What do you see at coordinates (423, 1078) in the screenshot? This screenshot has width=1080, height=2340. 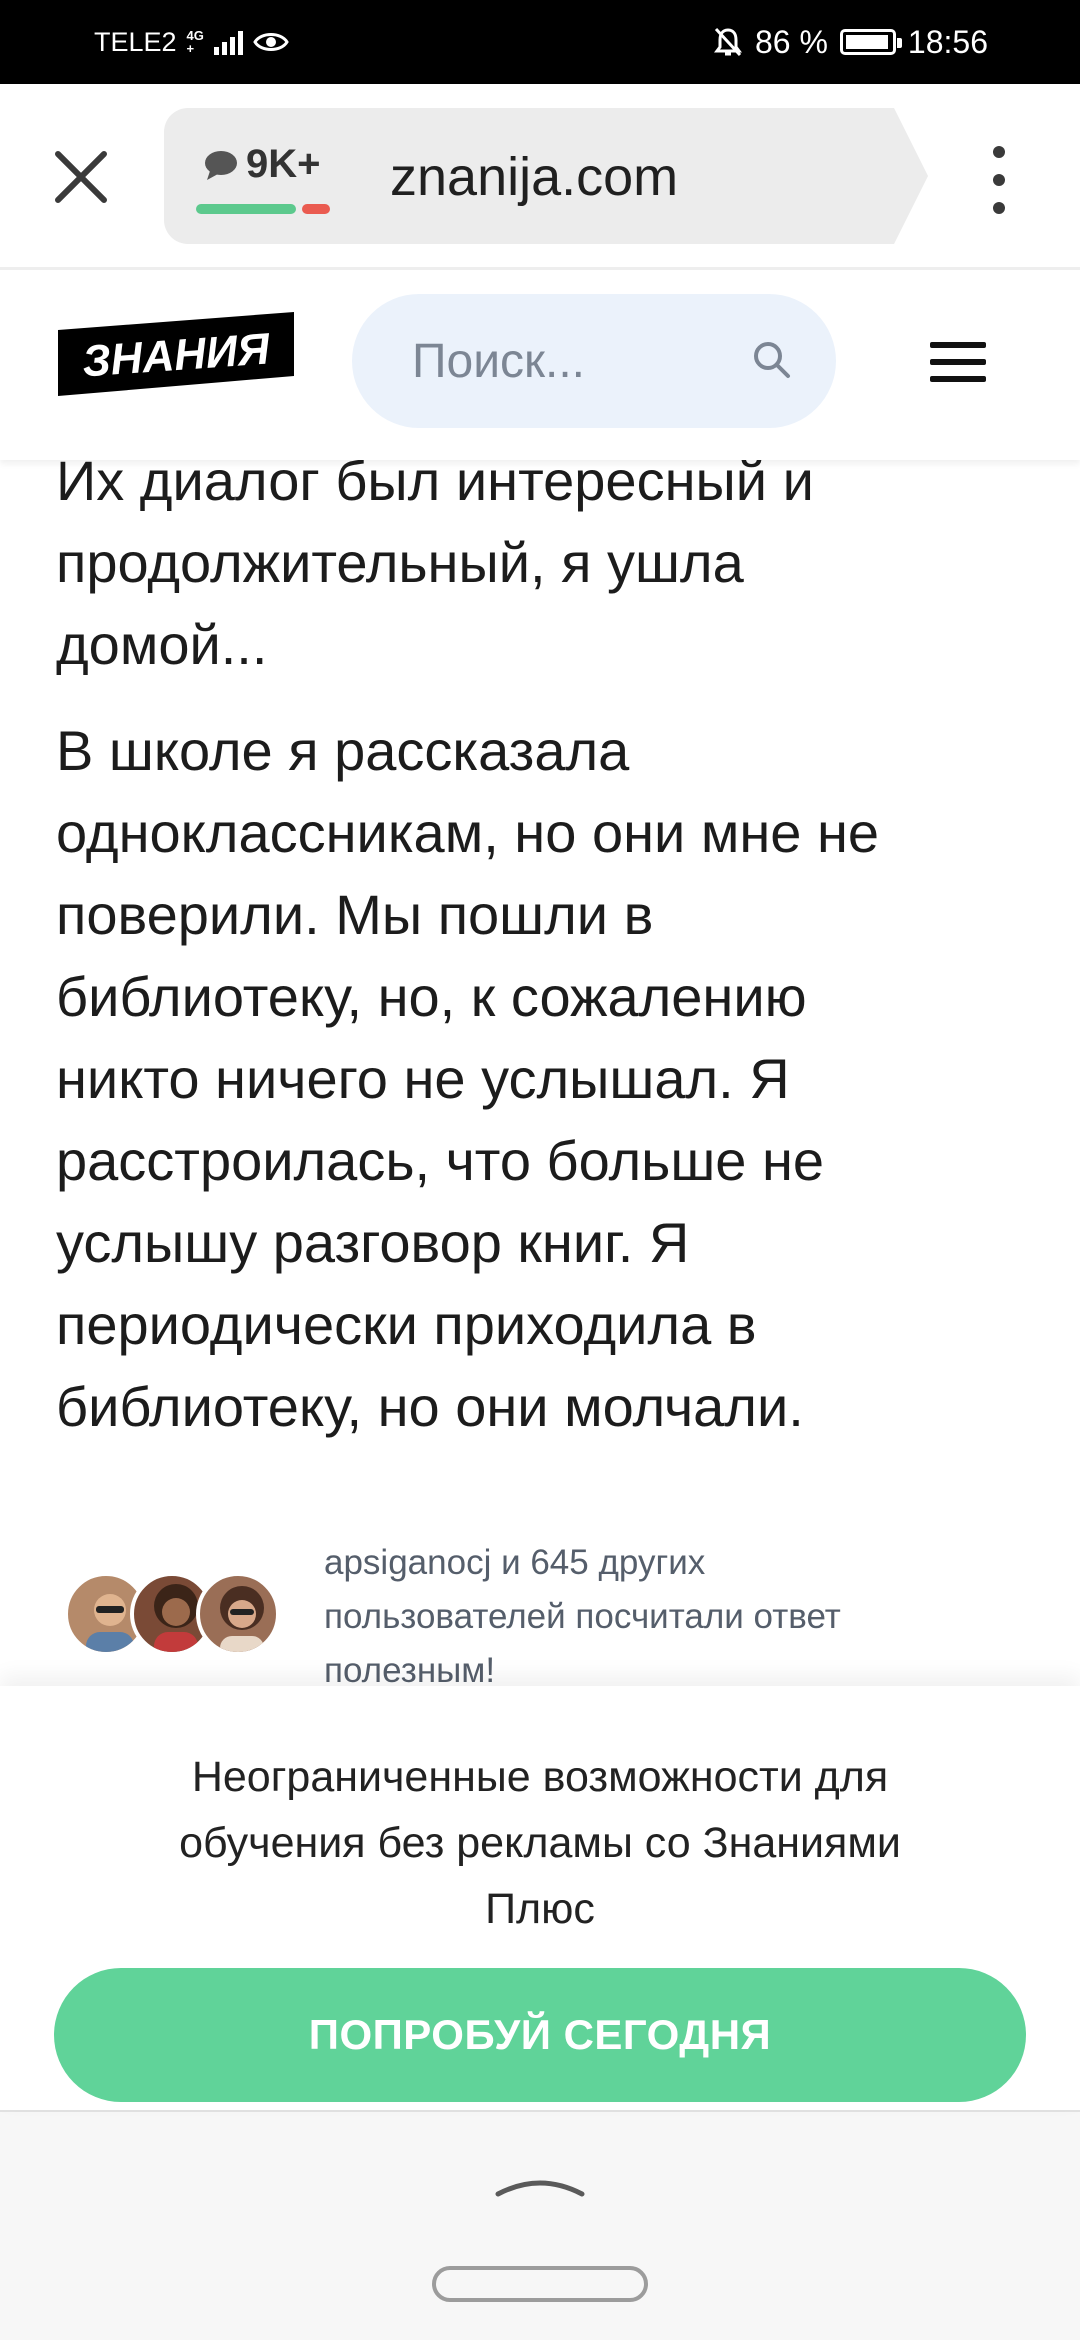 I see `text-line: никто ничего не услышал. Я` at bounding box center [423, 1078].